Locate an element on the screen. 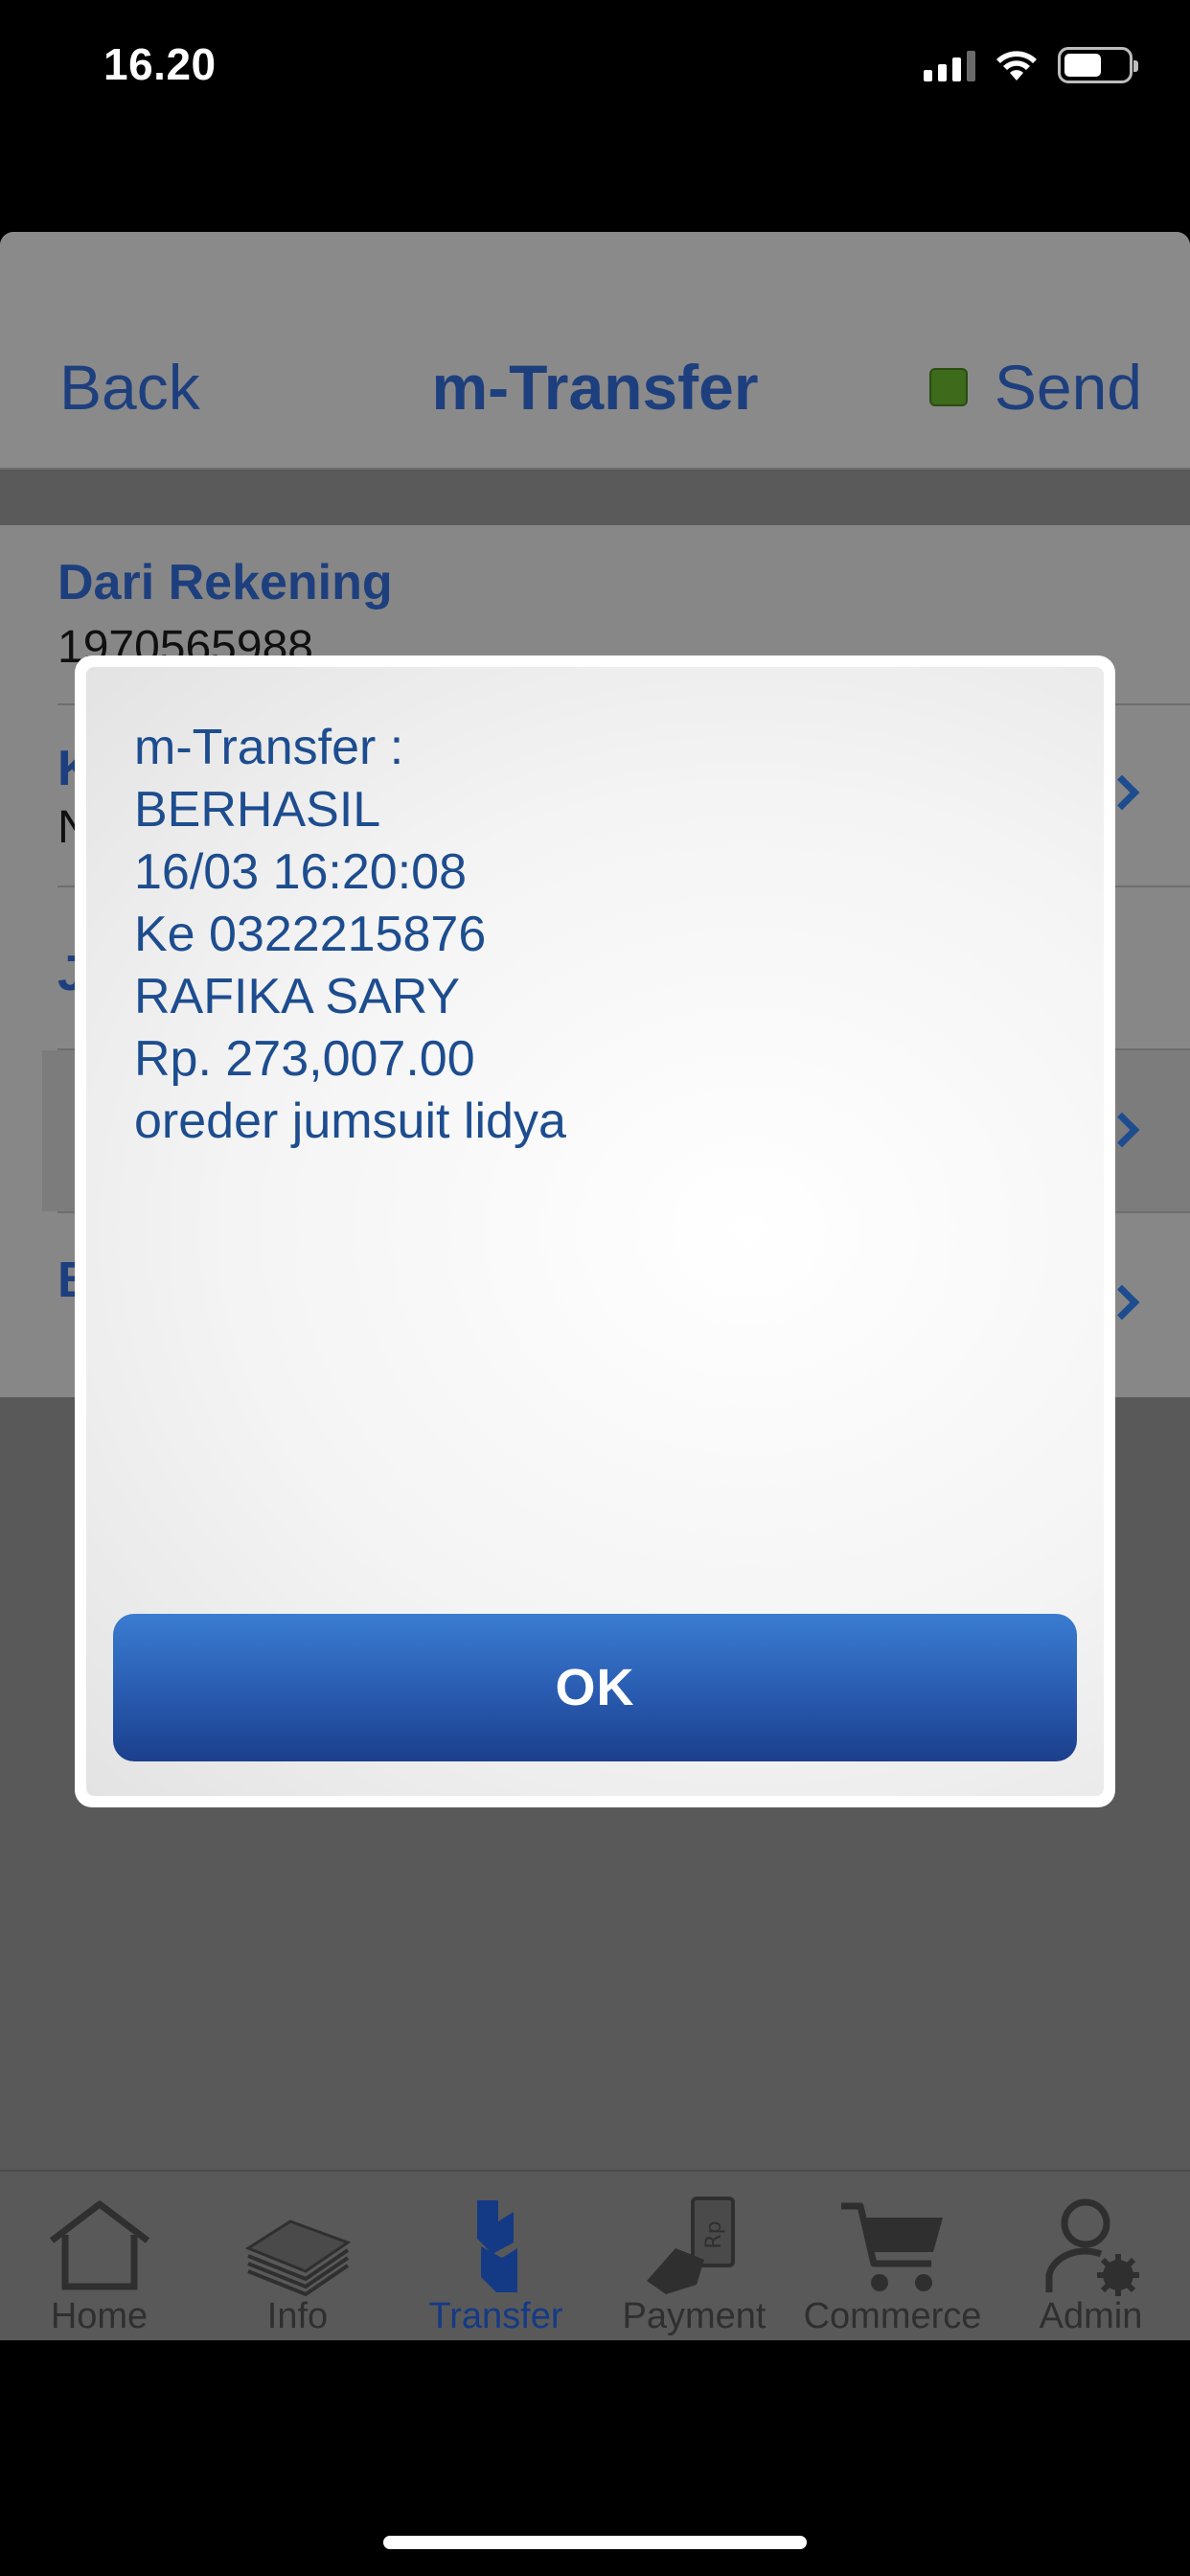 The width and height of the screenshot is (1190, 2576). tab-transfer: Transfer is located at coordinates (496, 2256).